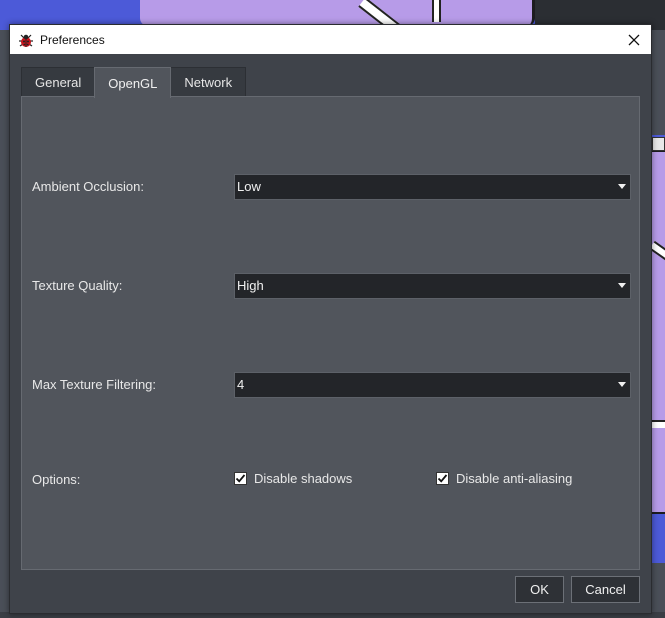 This screenshot has width=665, height=618. I want to click on background-small-window, so click(658, 144).